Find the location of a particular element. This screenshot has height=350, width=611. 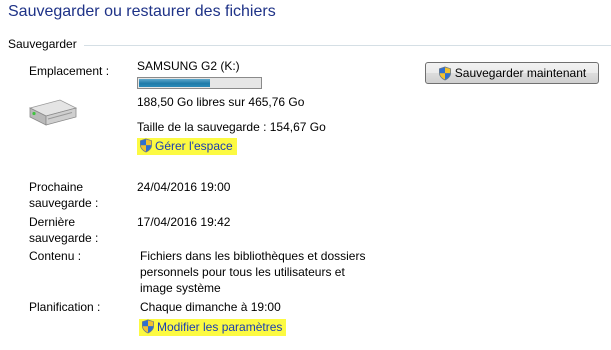

next-backup-label: Prochaine sauvegarde : is located at coordinates (64, 195).